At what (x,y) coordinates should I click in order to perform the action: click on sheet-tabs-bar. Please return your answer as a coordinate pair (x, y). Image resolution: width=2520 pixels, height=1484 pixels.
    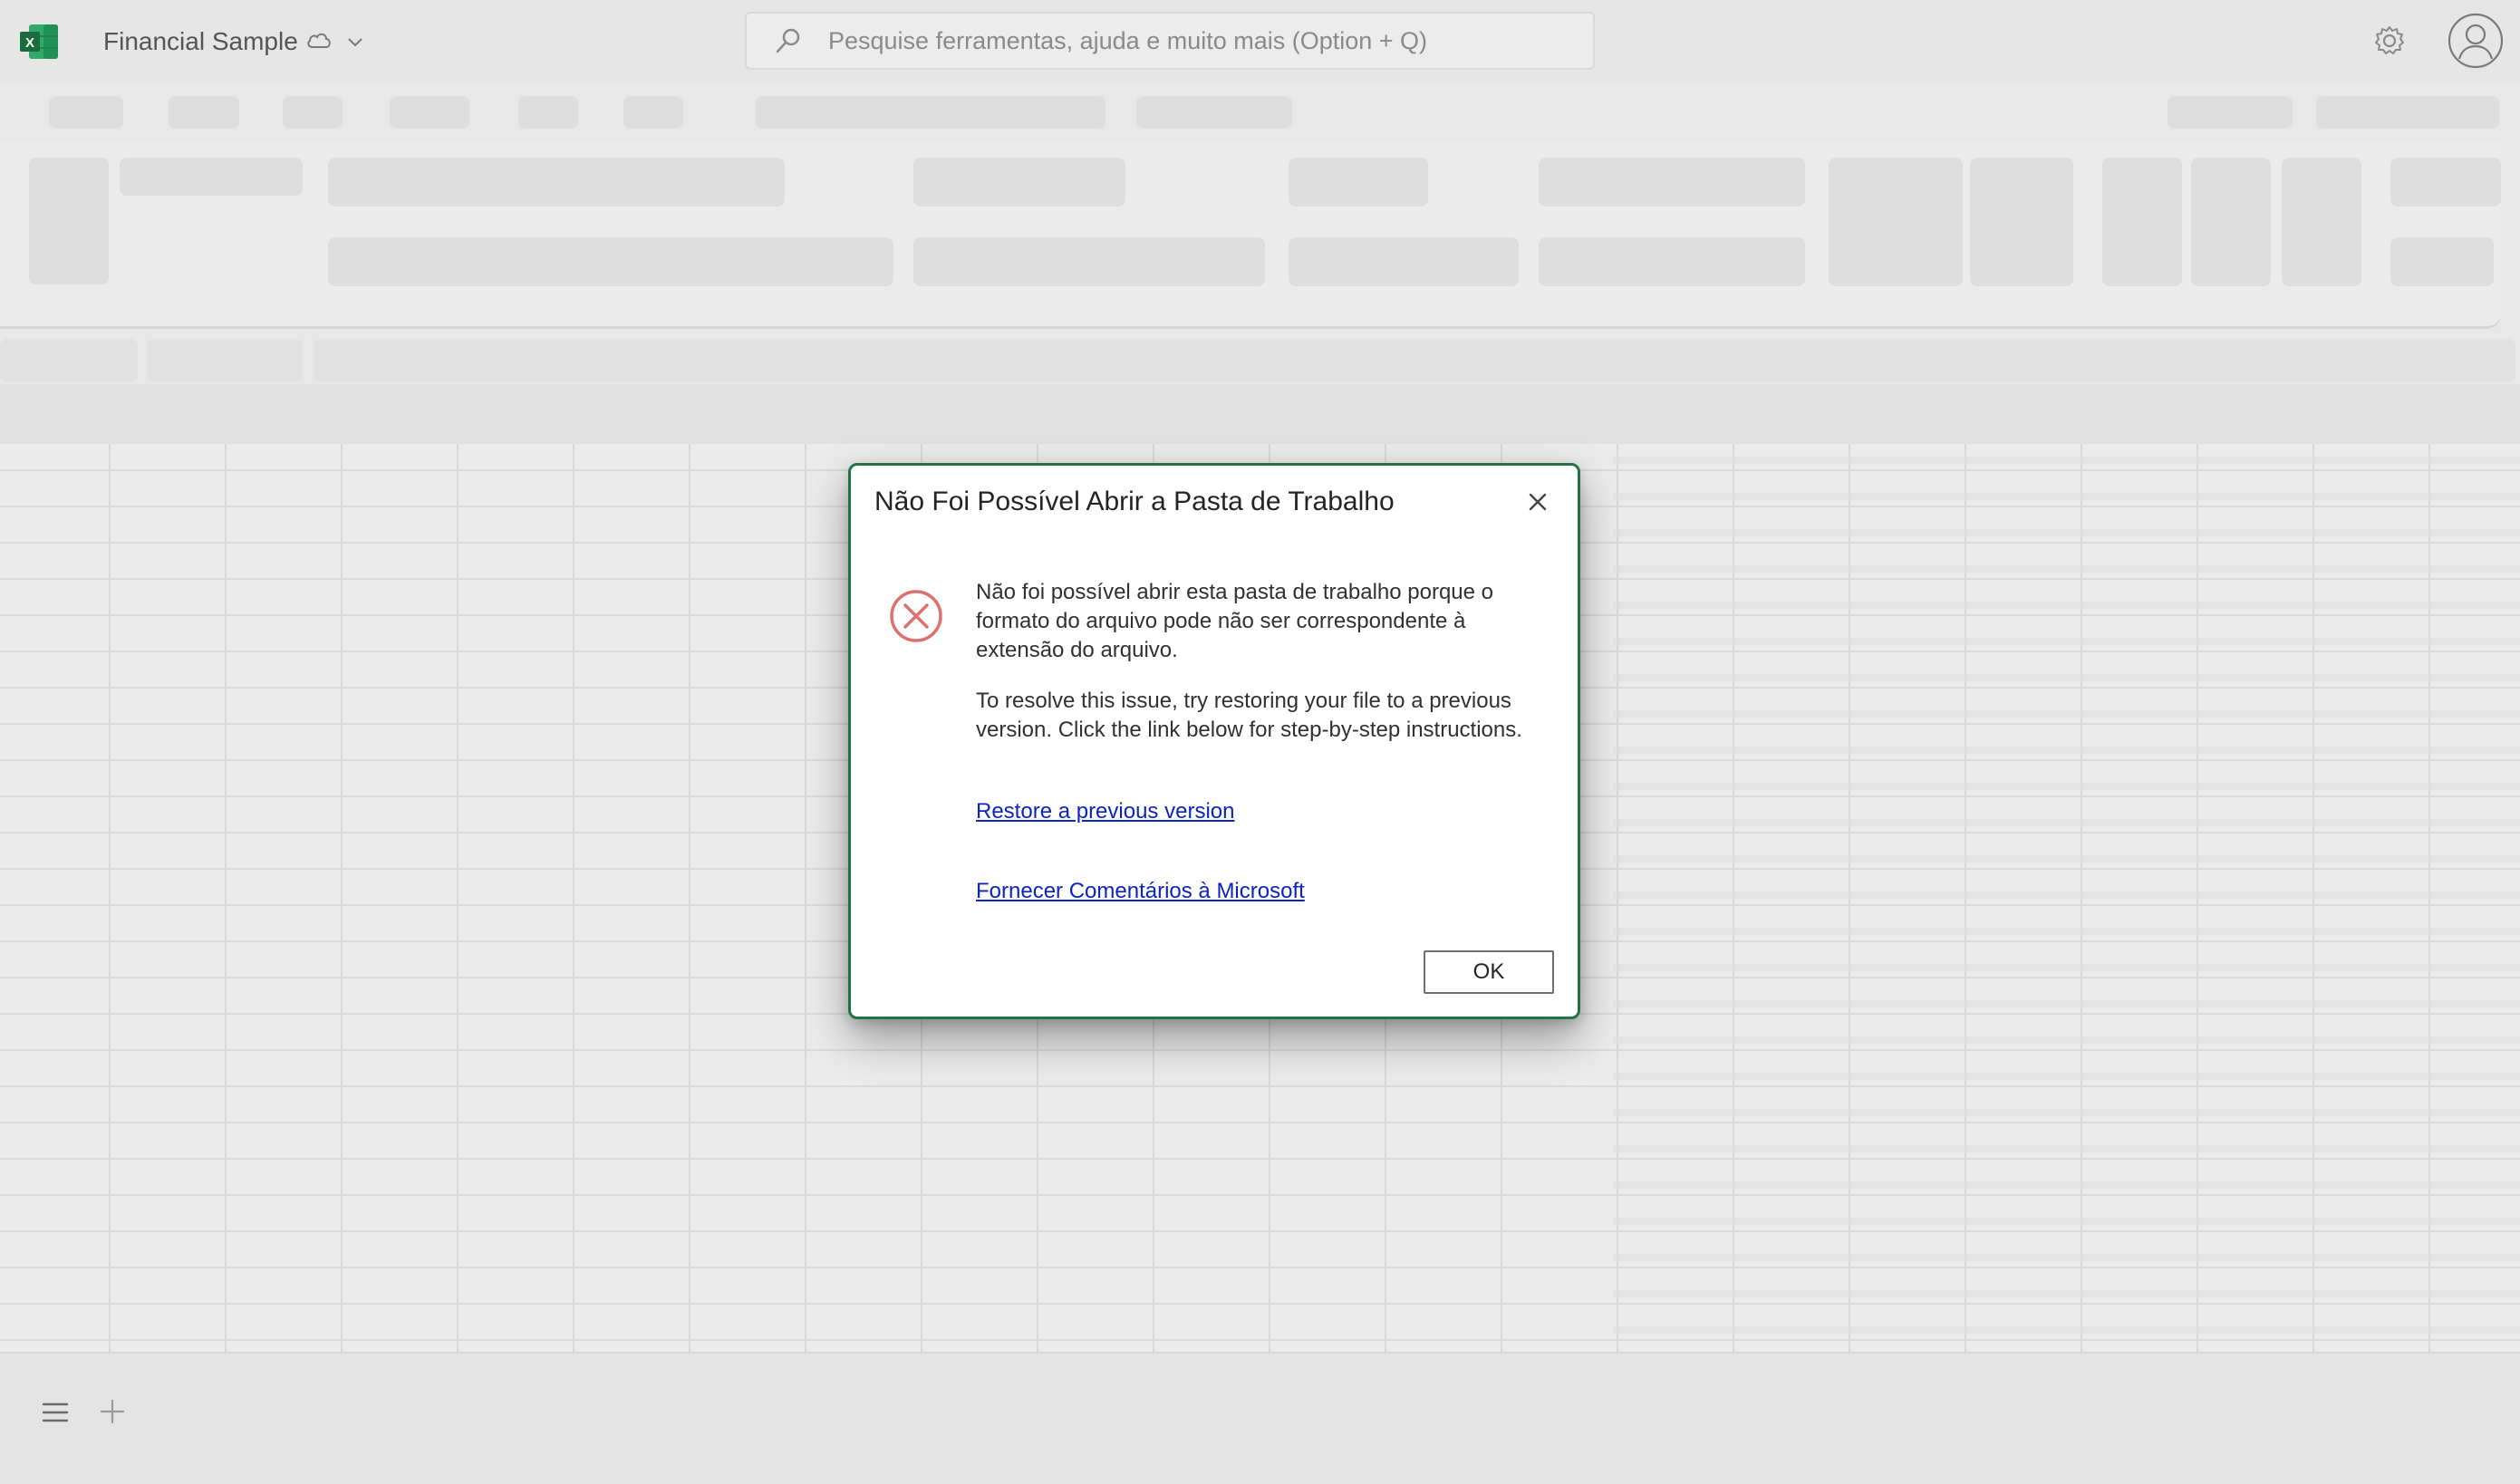
    Looking at the image, I should click on (1260, 1418).